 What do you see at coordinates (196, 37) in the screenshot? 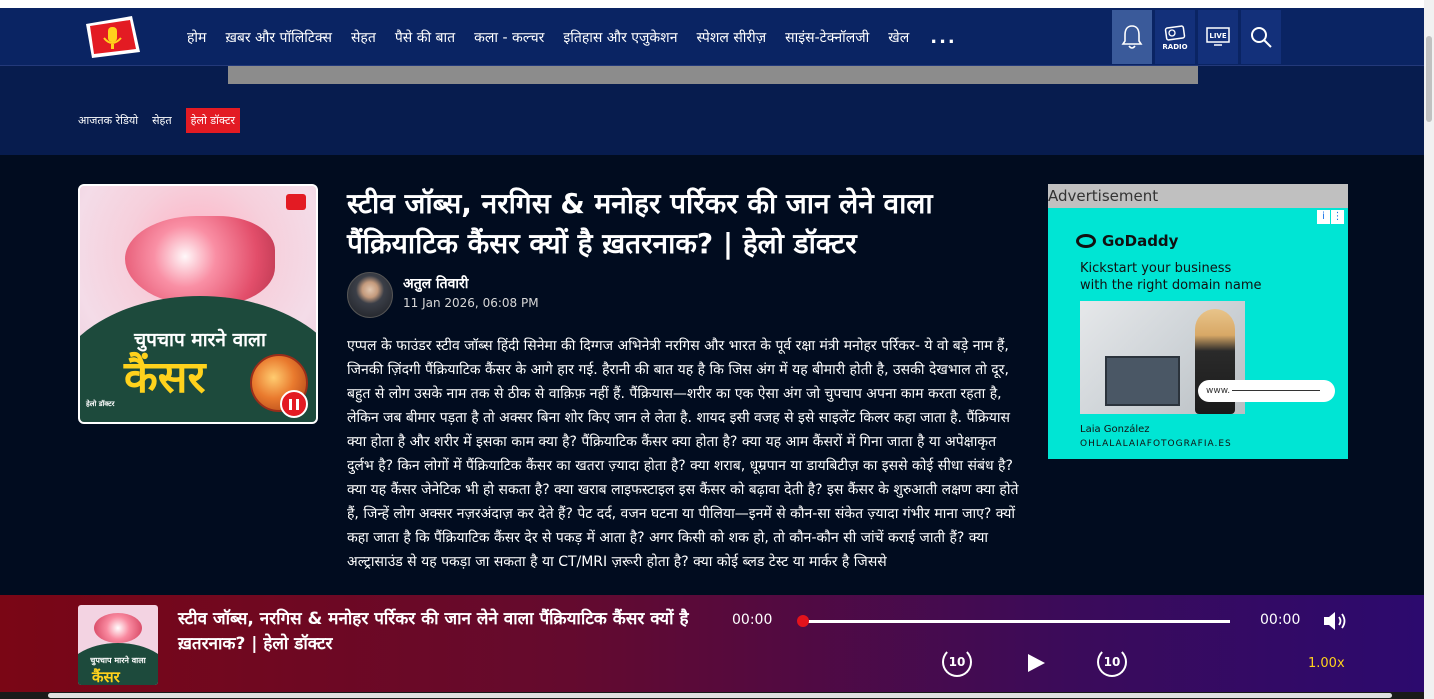
I see `nav-item-home: होम` at bounding box center [196, 37].